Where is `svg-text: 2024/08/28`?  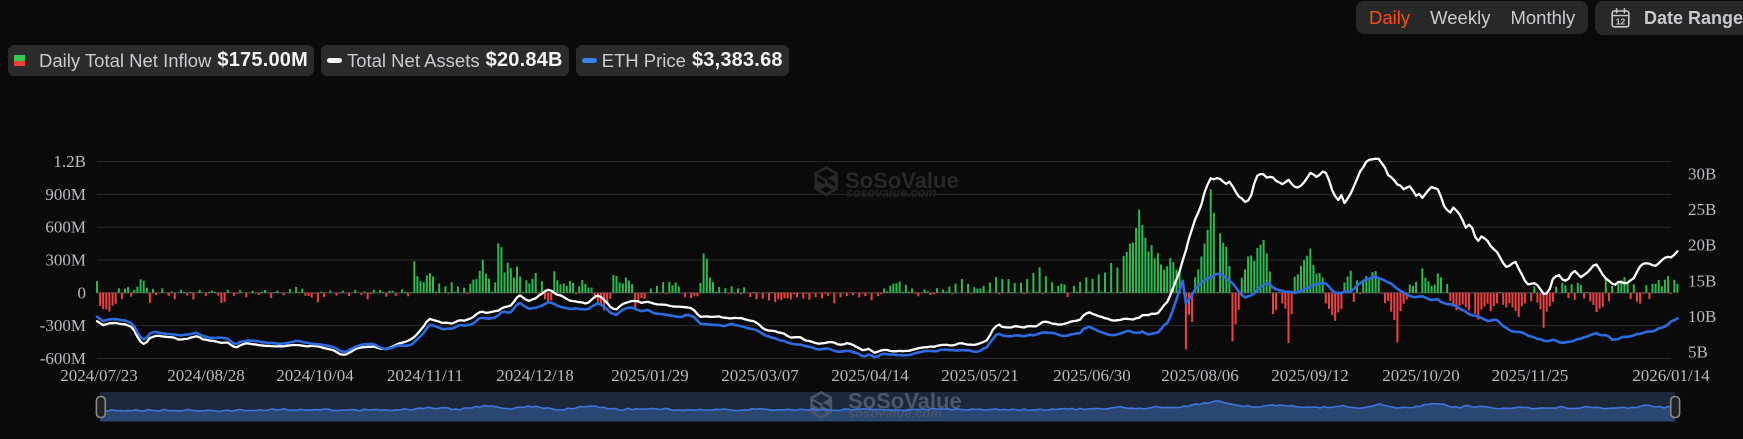
svg-text: 2024/08/28 is located at coordinates (205, 375).